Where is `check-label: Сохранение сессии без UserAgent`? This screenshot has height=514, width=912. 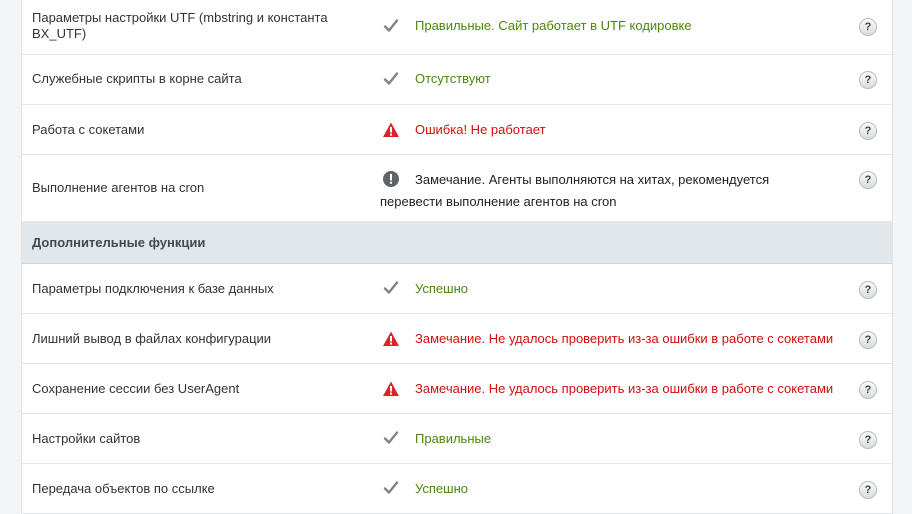 check-label: Сохранение сессии без UserAgent is located at coordinates (136, 388).